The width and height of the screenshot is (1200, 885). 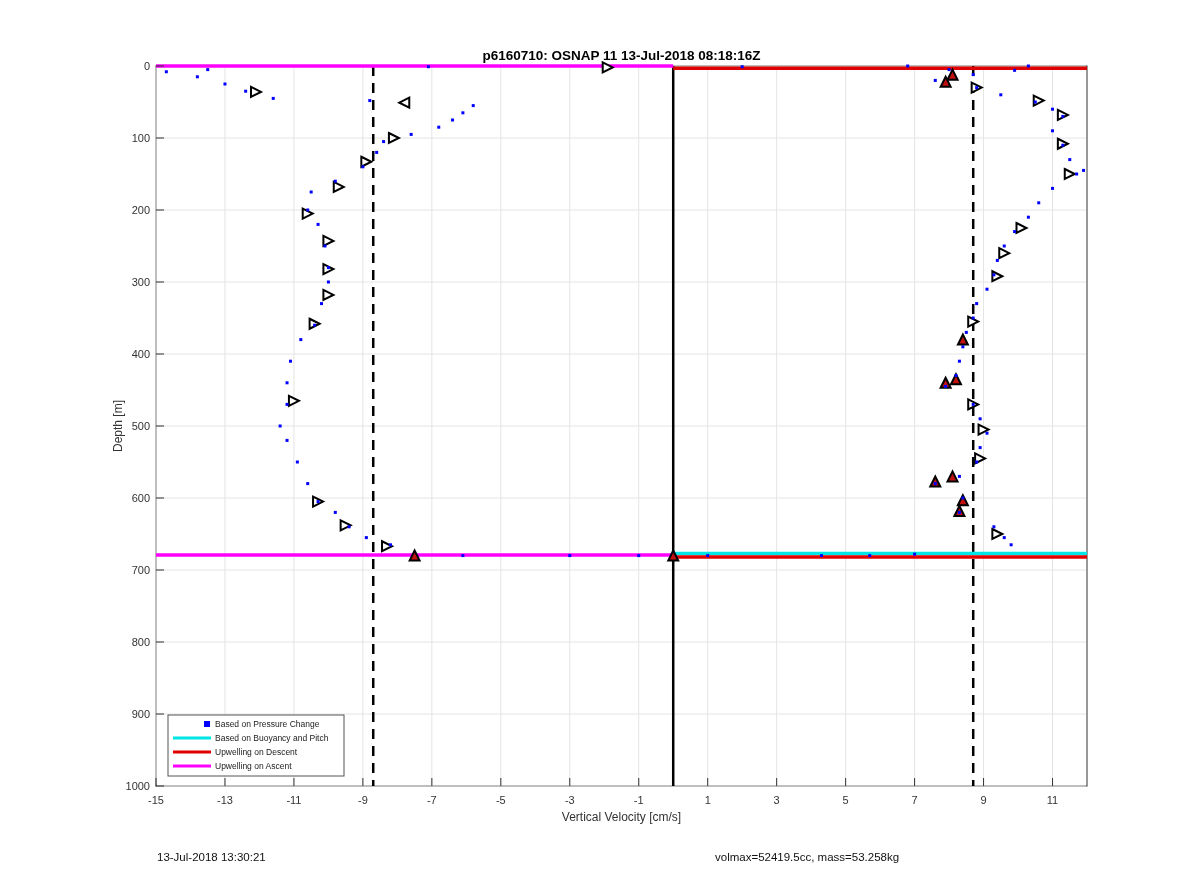 What do you see at coordinates (267, 724) in the screenshot?
I see `legend-label: Based on Pressure Change` at bounding box center [267, 724].